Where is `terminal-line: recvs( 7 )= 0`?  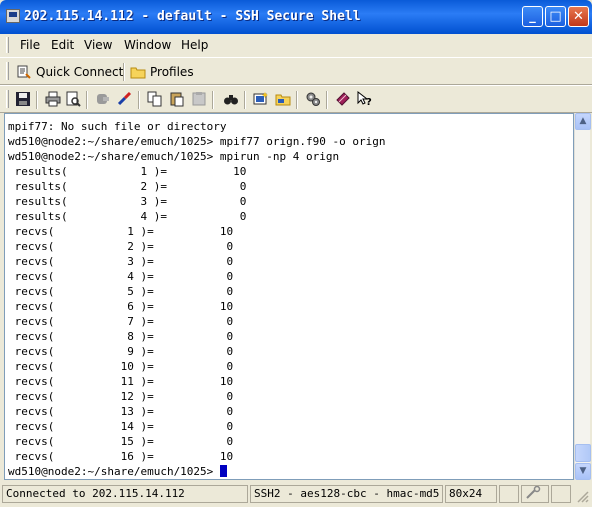 terminal-line: recvs( 7 )= 0 is located at coordinates (121, 321).